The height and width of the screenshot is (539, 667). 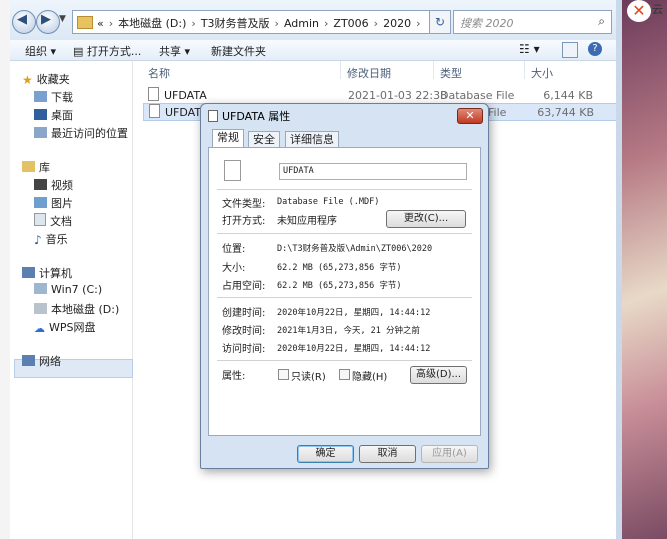 I want to click on size-on-disk-label: 占用空间:, so click(x=244, y=286).